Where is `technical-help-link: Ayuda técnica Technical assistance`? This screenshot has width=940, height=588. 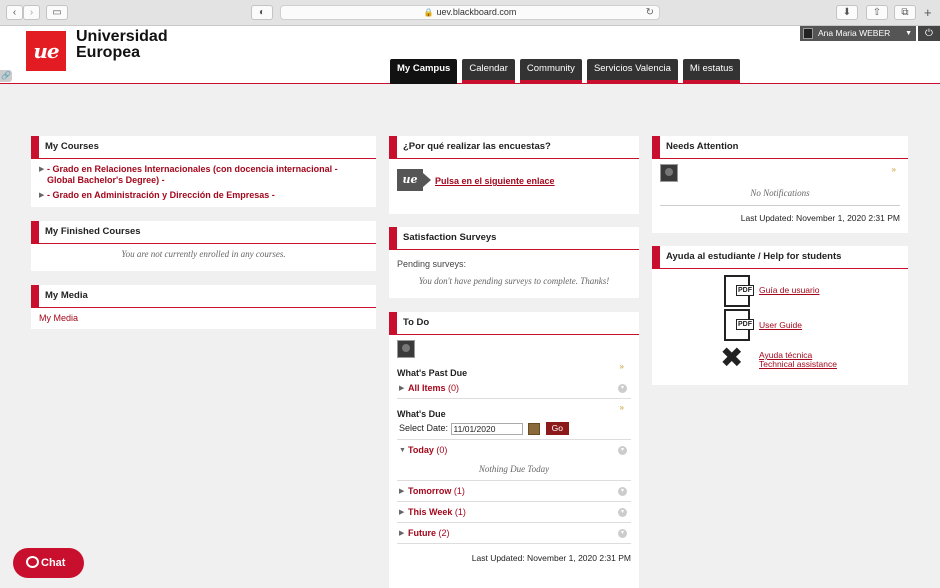
technical-help-link: Ayuda técnica Technical assistance is located at coordinates (798, 360).